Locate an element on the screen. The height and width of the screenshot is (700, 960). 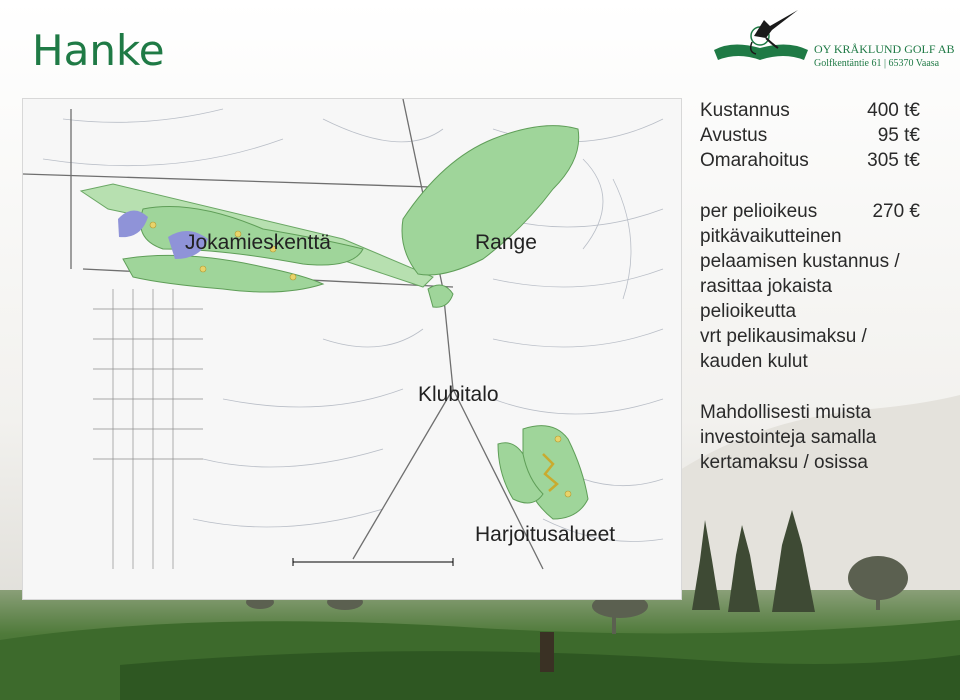
finance-row: Avustus 95 t€ is located at coordinates (825, 135).